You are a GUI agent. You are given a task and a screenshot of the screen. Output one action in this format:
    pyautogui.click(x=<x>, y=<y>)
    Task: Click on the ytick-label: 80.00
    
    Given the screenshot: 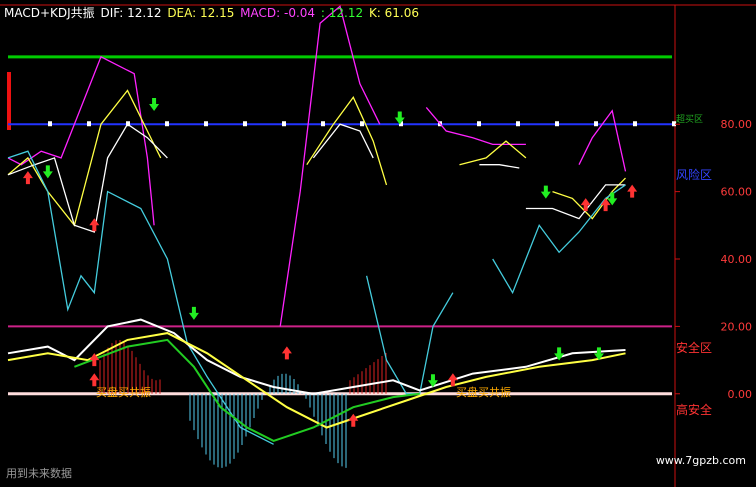 What is the action you would take?
    pyautogui.click(x=737, y=124)
    